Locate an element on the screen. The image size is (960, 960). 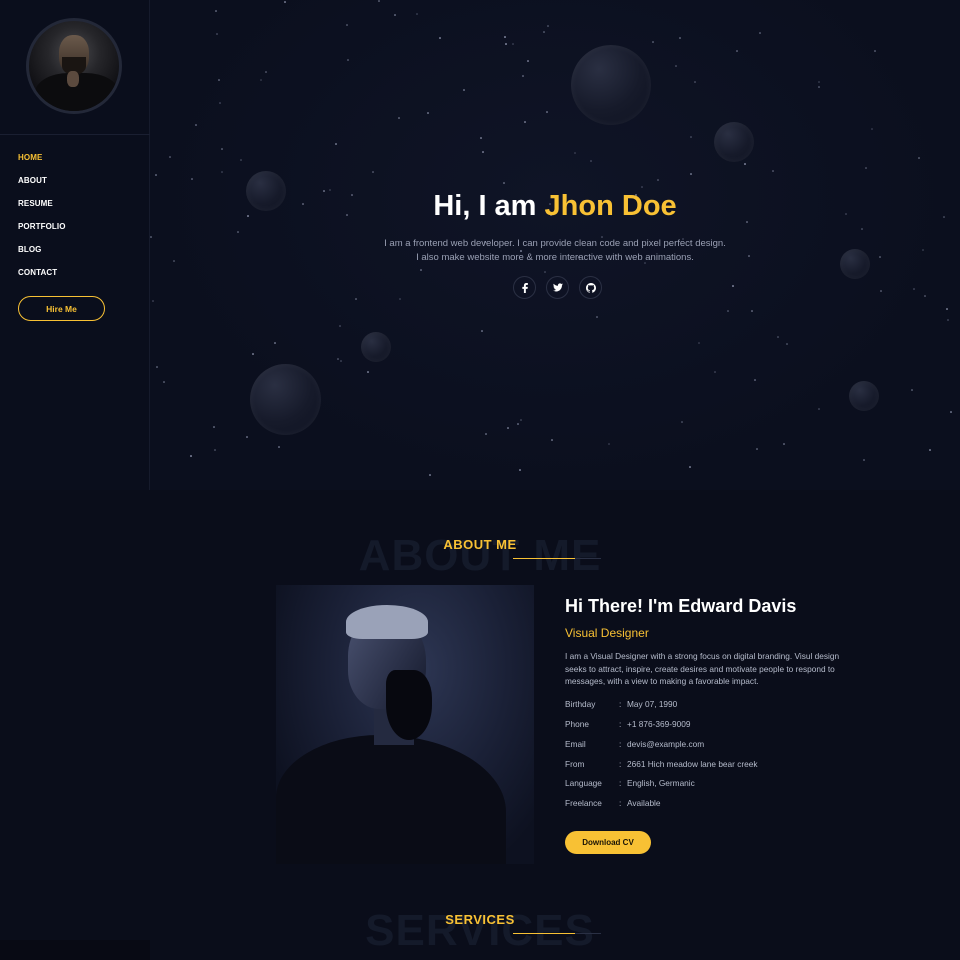
hero-title: Hi, I am Jhon Doe is located at coordinates (555, 206).